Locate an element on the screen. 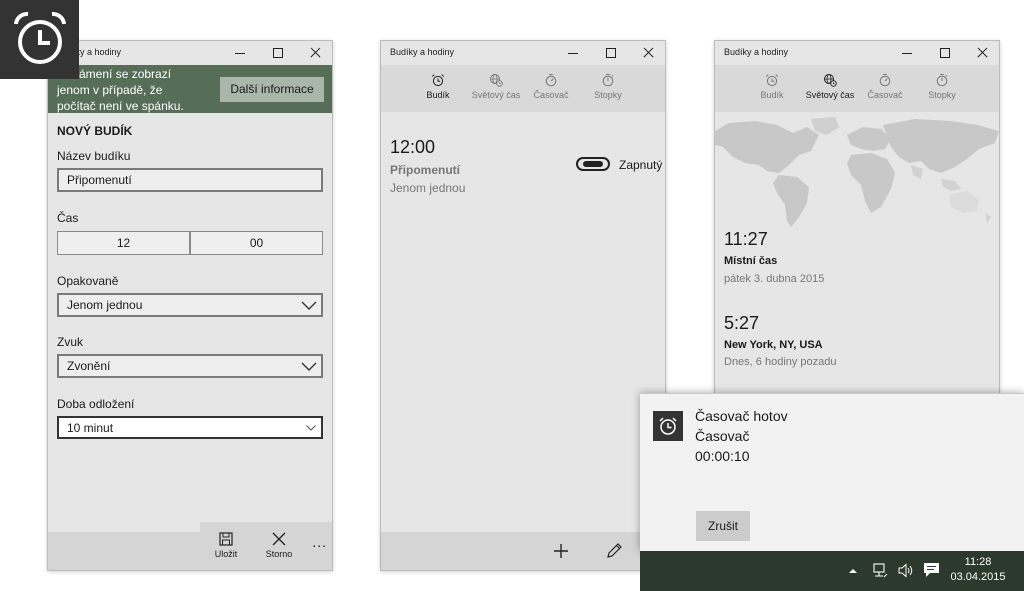  repeat-select: Jenom jednou is located at coordinates (190, 305).